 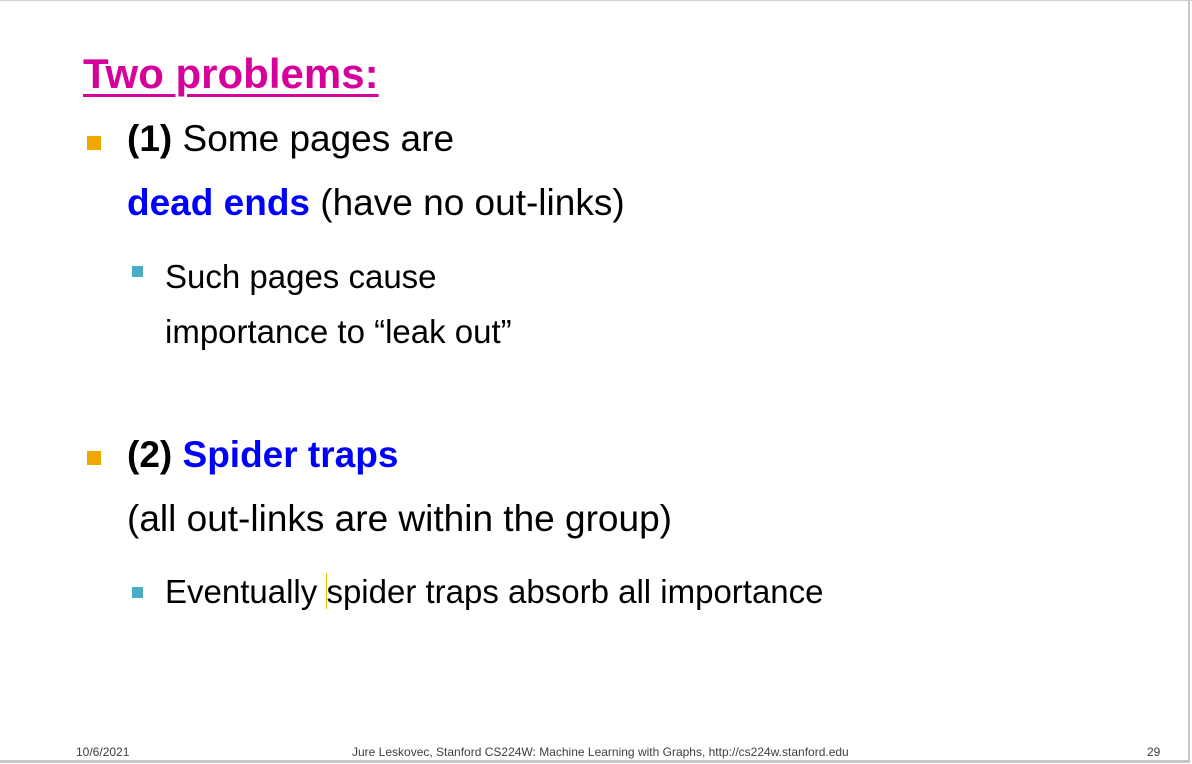 I want to click on spider-traps-term: Spider traps, so click(x=290, y=454).